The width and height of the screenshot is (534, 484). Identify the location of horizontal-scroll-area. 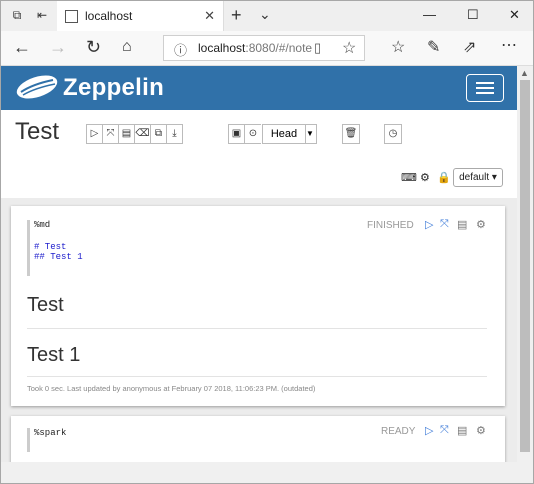
(267, 472).